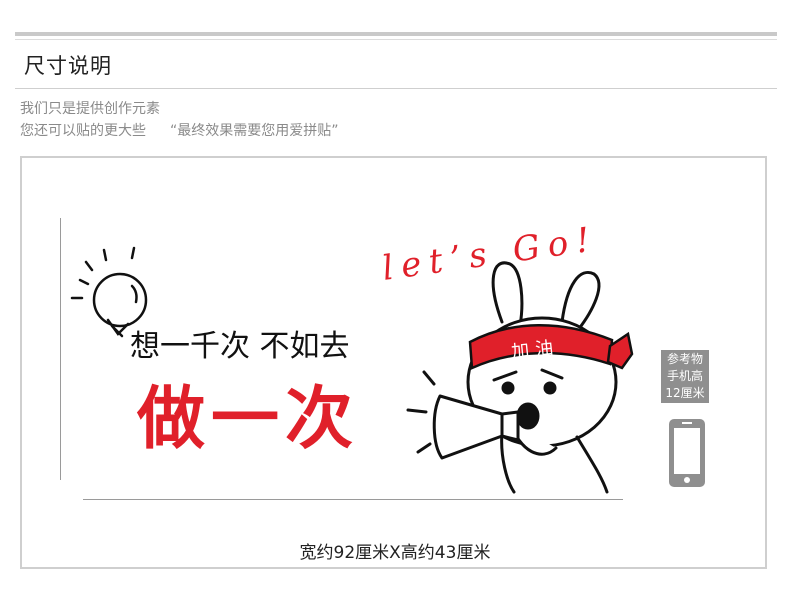  What do you see at coordinates (396, 88) in the screenshot?
I see `title-divider` at bounding box center [396, 88].